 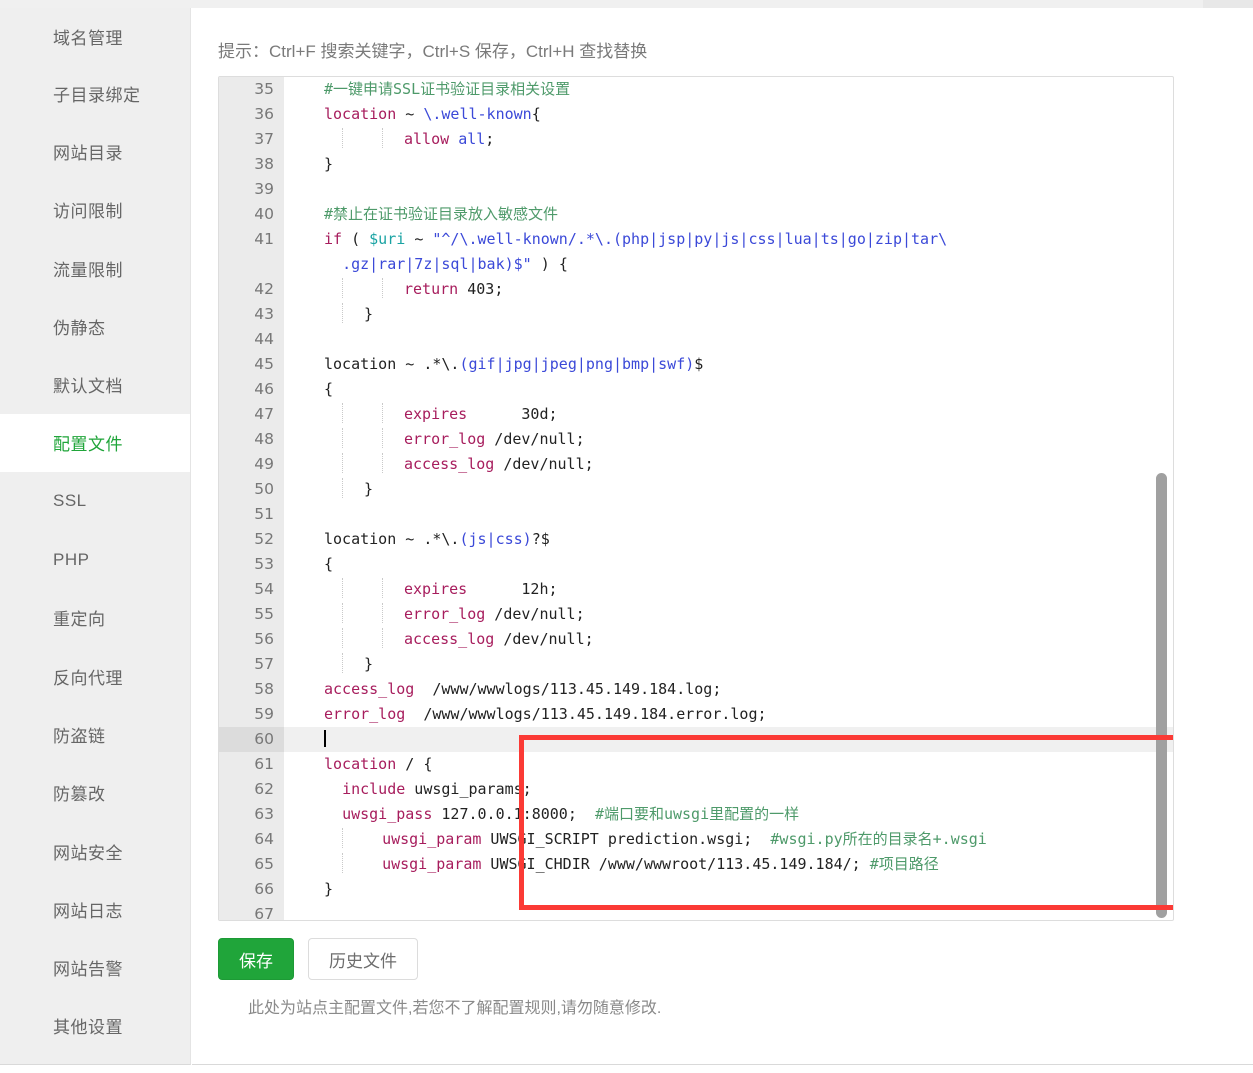 I want to click on code-line-content: expires 30d;, so click(x=728, y=414).